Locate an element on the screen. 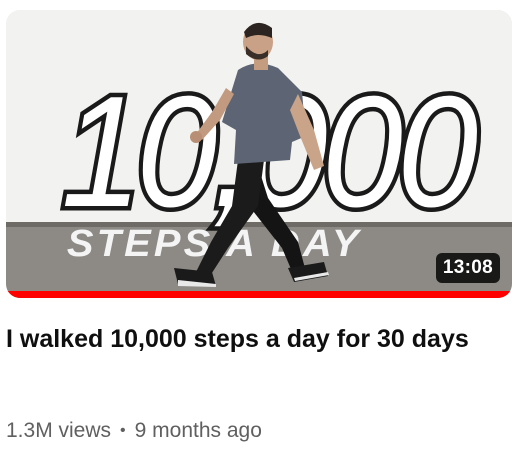 The width and height of the screenshot is (520, 458). upload-age: 9 months ago is located at coordinates (198, 430).